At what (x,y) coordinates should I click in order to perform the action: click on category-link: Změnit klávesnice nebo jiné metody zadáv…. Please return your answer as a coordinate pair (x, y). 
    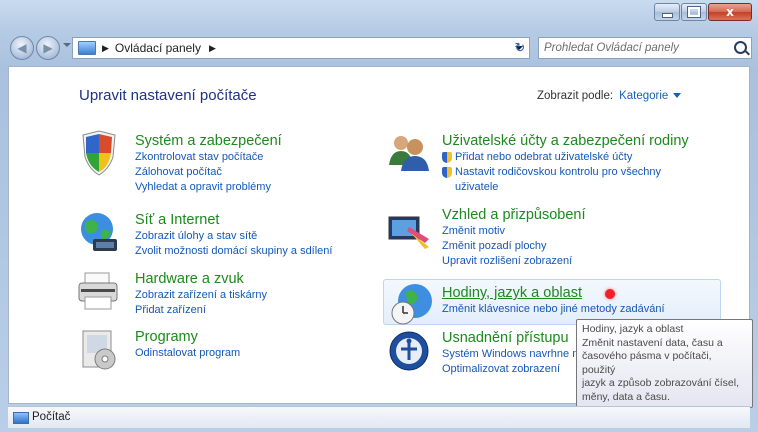
    Looking at the image, I should click on (553, 309).